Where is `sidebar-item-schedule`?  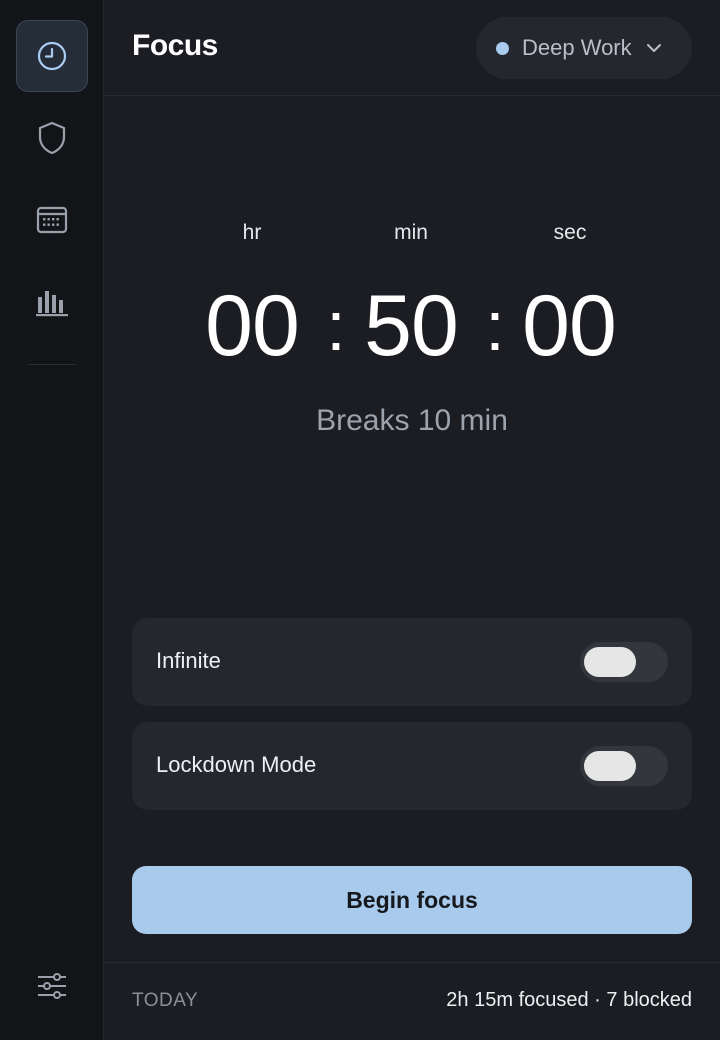 sidebar-item-schedule is located at coordinates (52, 220).